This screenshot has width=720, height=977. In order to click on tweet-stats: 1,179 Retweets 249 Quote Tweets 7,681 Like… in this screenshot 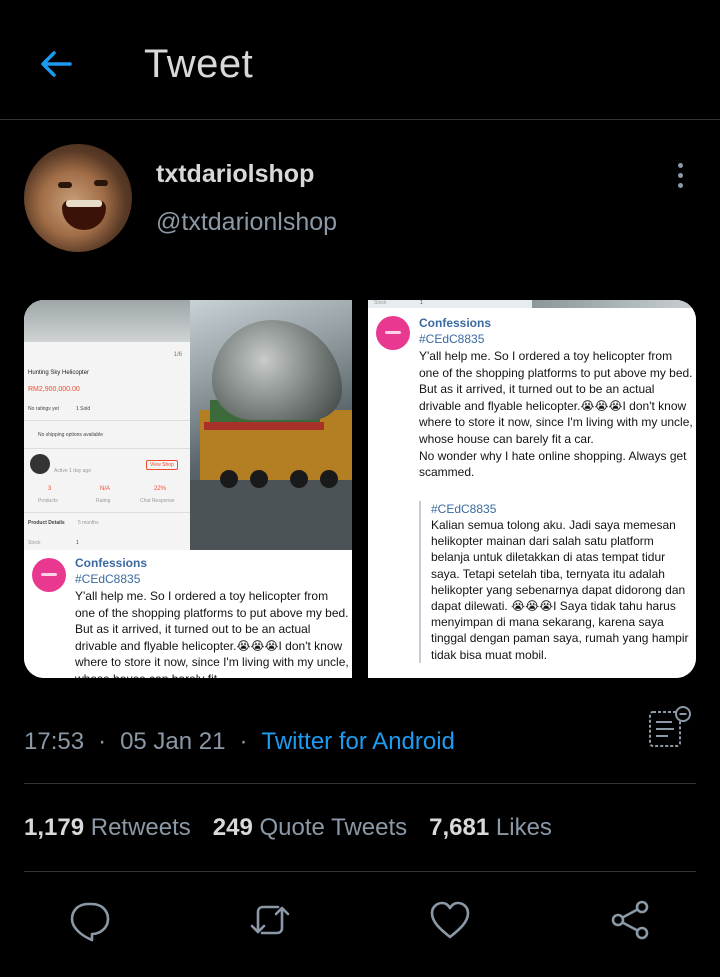, I will do `click(288, 828)`.